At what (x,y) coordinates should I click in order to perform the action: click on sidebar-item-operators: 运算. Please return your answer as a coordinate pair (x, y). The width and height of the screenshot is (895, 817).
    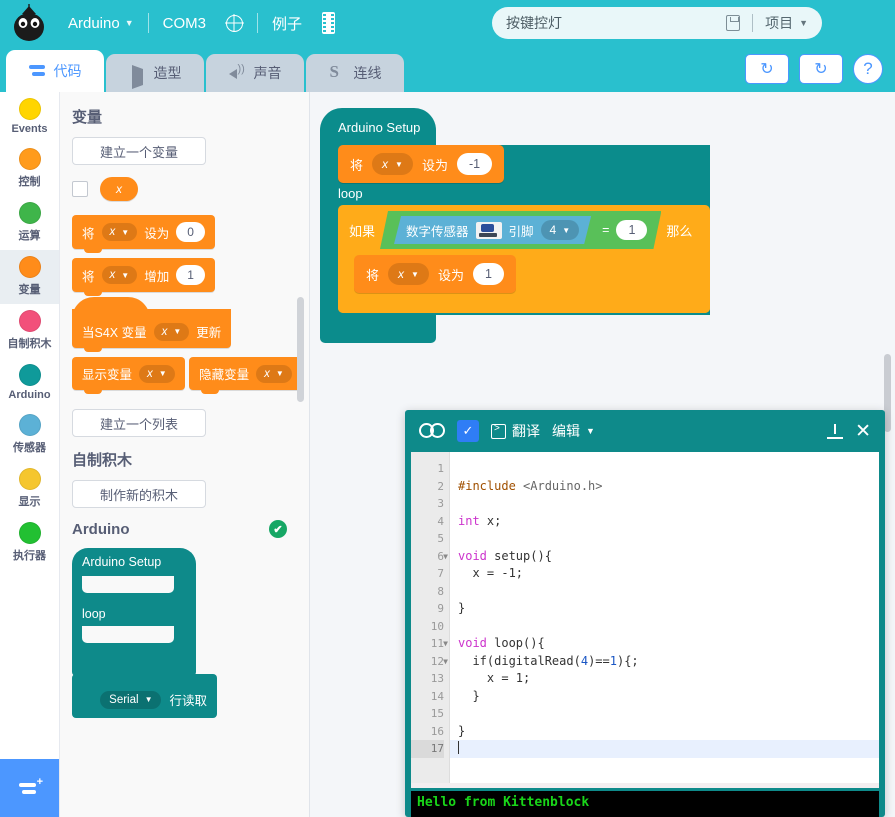
    Looking at the image, I should click on (29, 223).